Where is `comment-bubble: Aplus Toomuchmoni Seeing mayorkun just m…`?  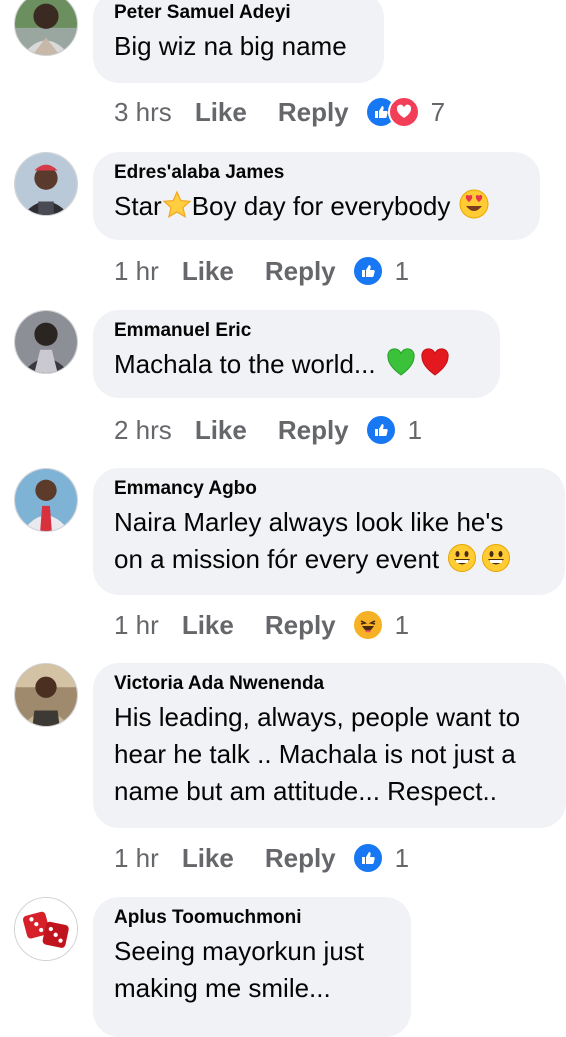
comment-bubble: Aplus Toomuchmoni Seeing mayorkun just m… is located at coordinates (252, 967).